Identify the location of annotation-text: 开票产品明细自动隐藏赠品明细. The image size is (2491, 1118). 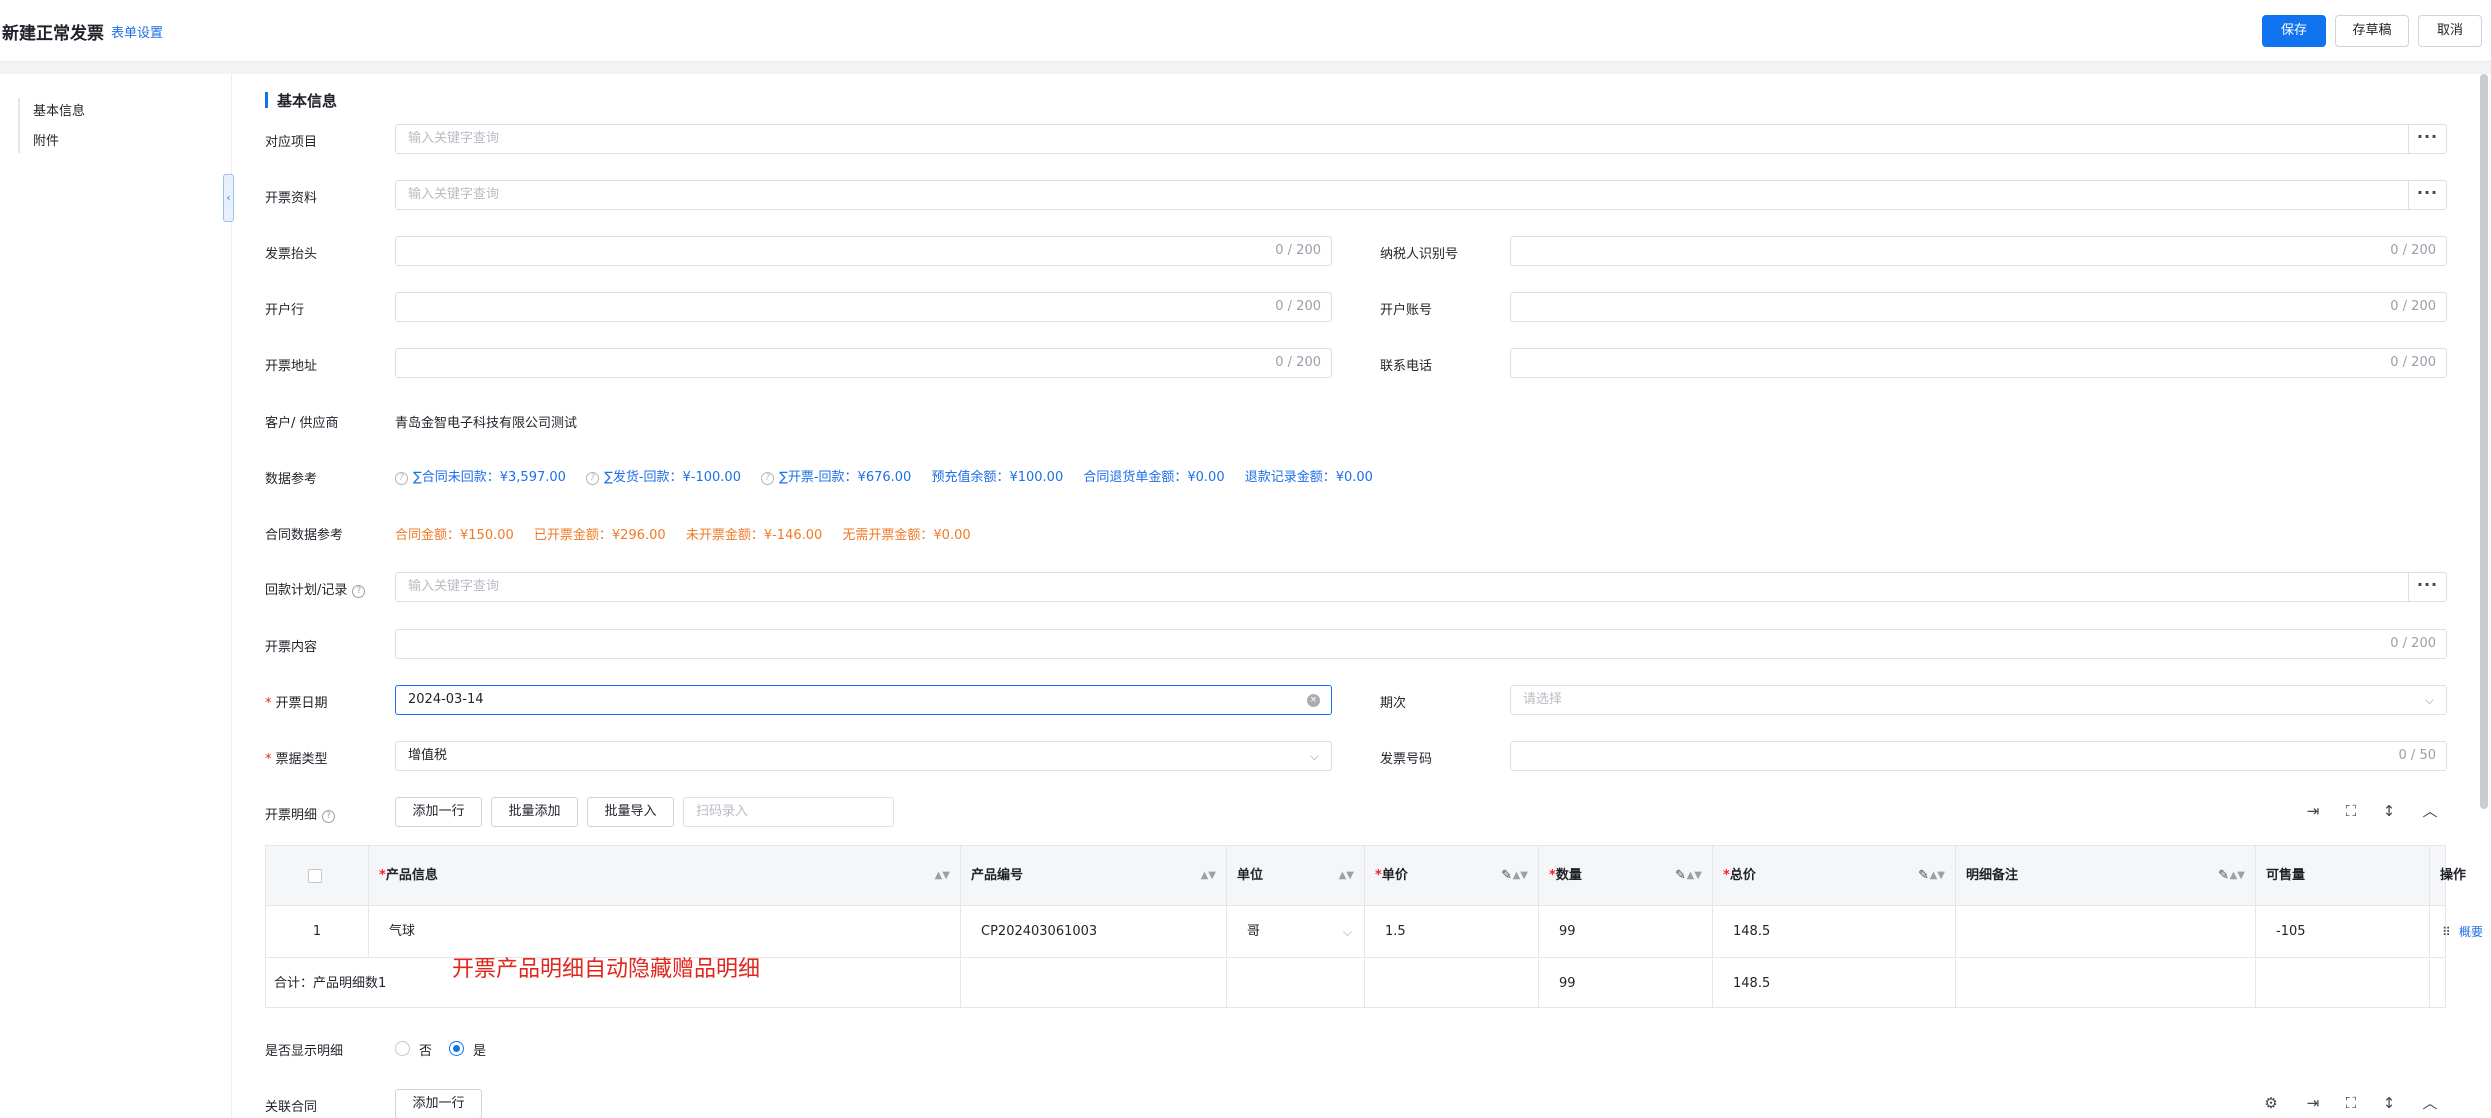
(606, 969).